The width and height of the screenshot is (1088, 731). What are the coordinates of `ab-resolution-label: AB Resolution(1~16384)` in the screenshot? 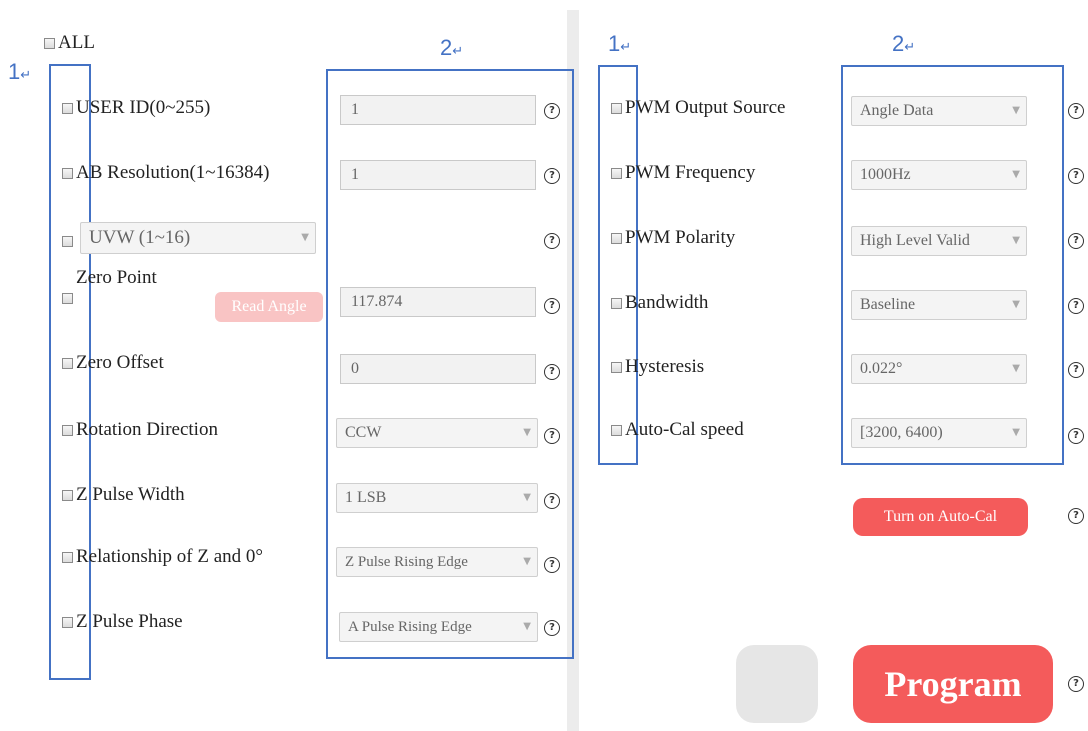 It's located at (173, 172).